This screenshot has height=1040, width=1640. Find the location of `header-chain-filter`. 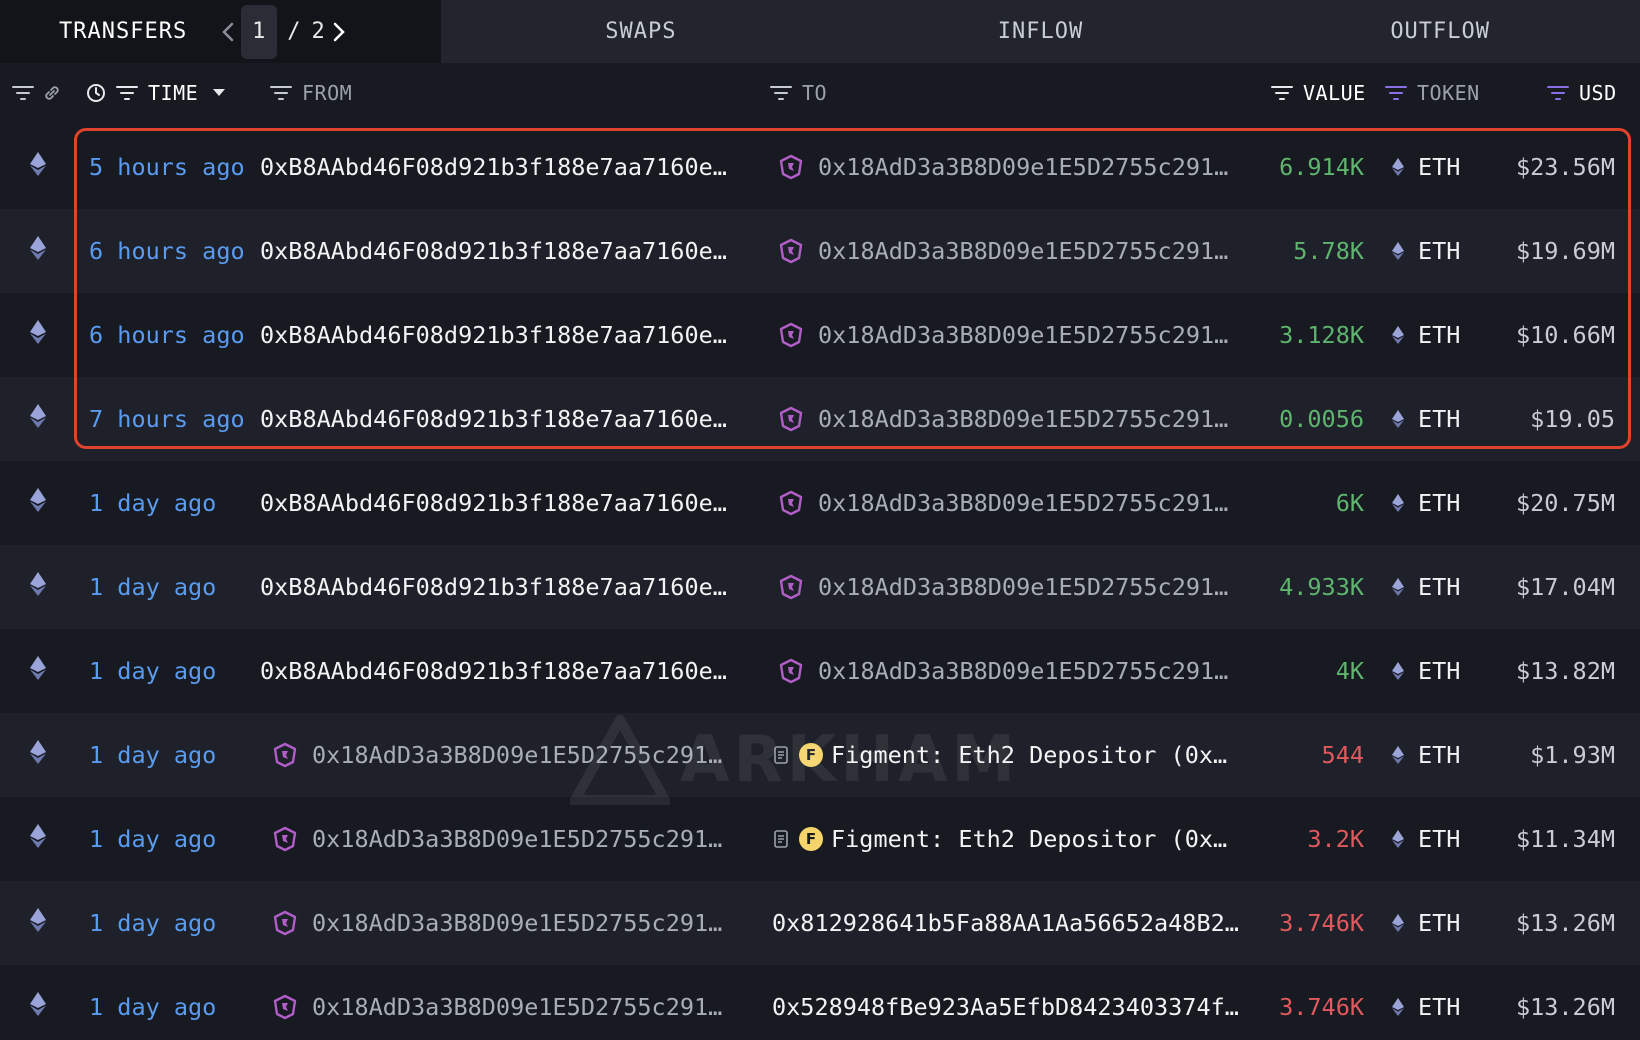

header-chain-filter is located at coordinates (42, 93).